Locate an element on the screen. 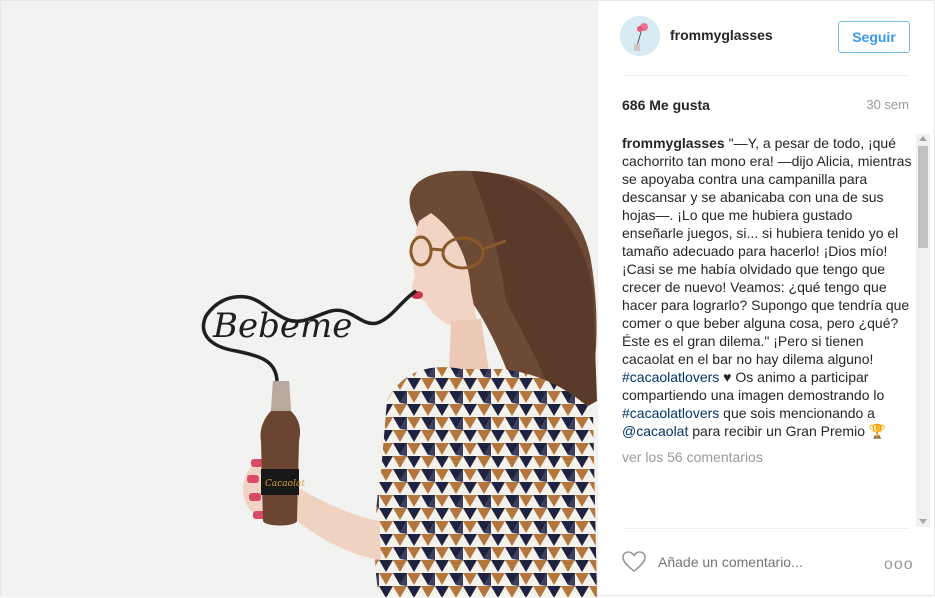  scroll-down-arrow-icon is located at coordinates (923, 521).